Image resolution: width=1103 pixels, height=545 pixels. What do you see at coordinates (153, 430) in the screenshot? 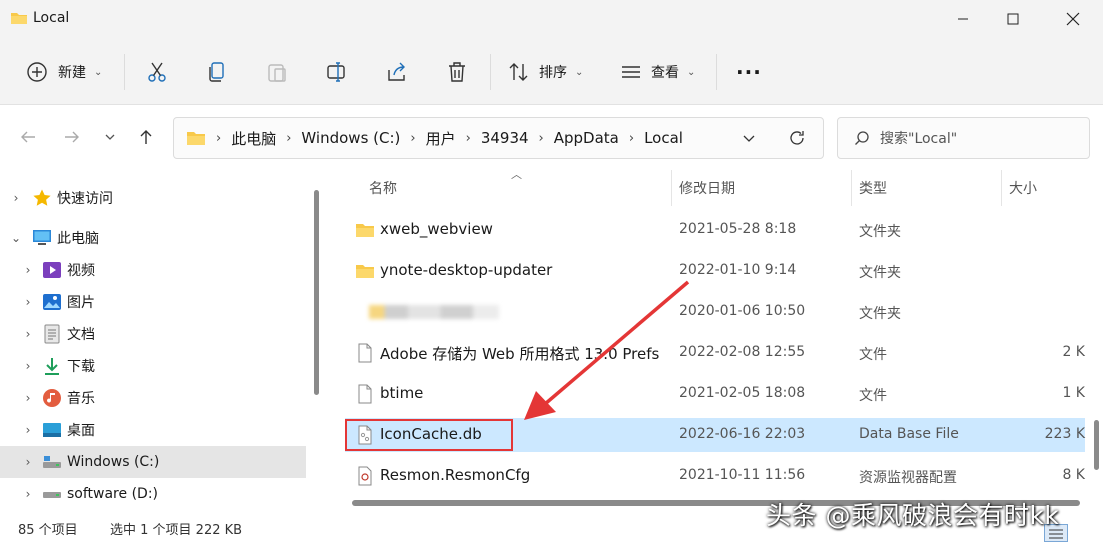
I see `sidebar-item-desktop: › 桌面` at bounding box center [153, 430].